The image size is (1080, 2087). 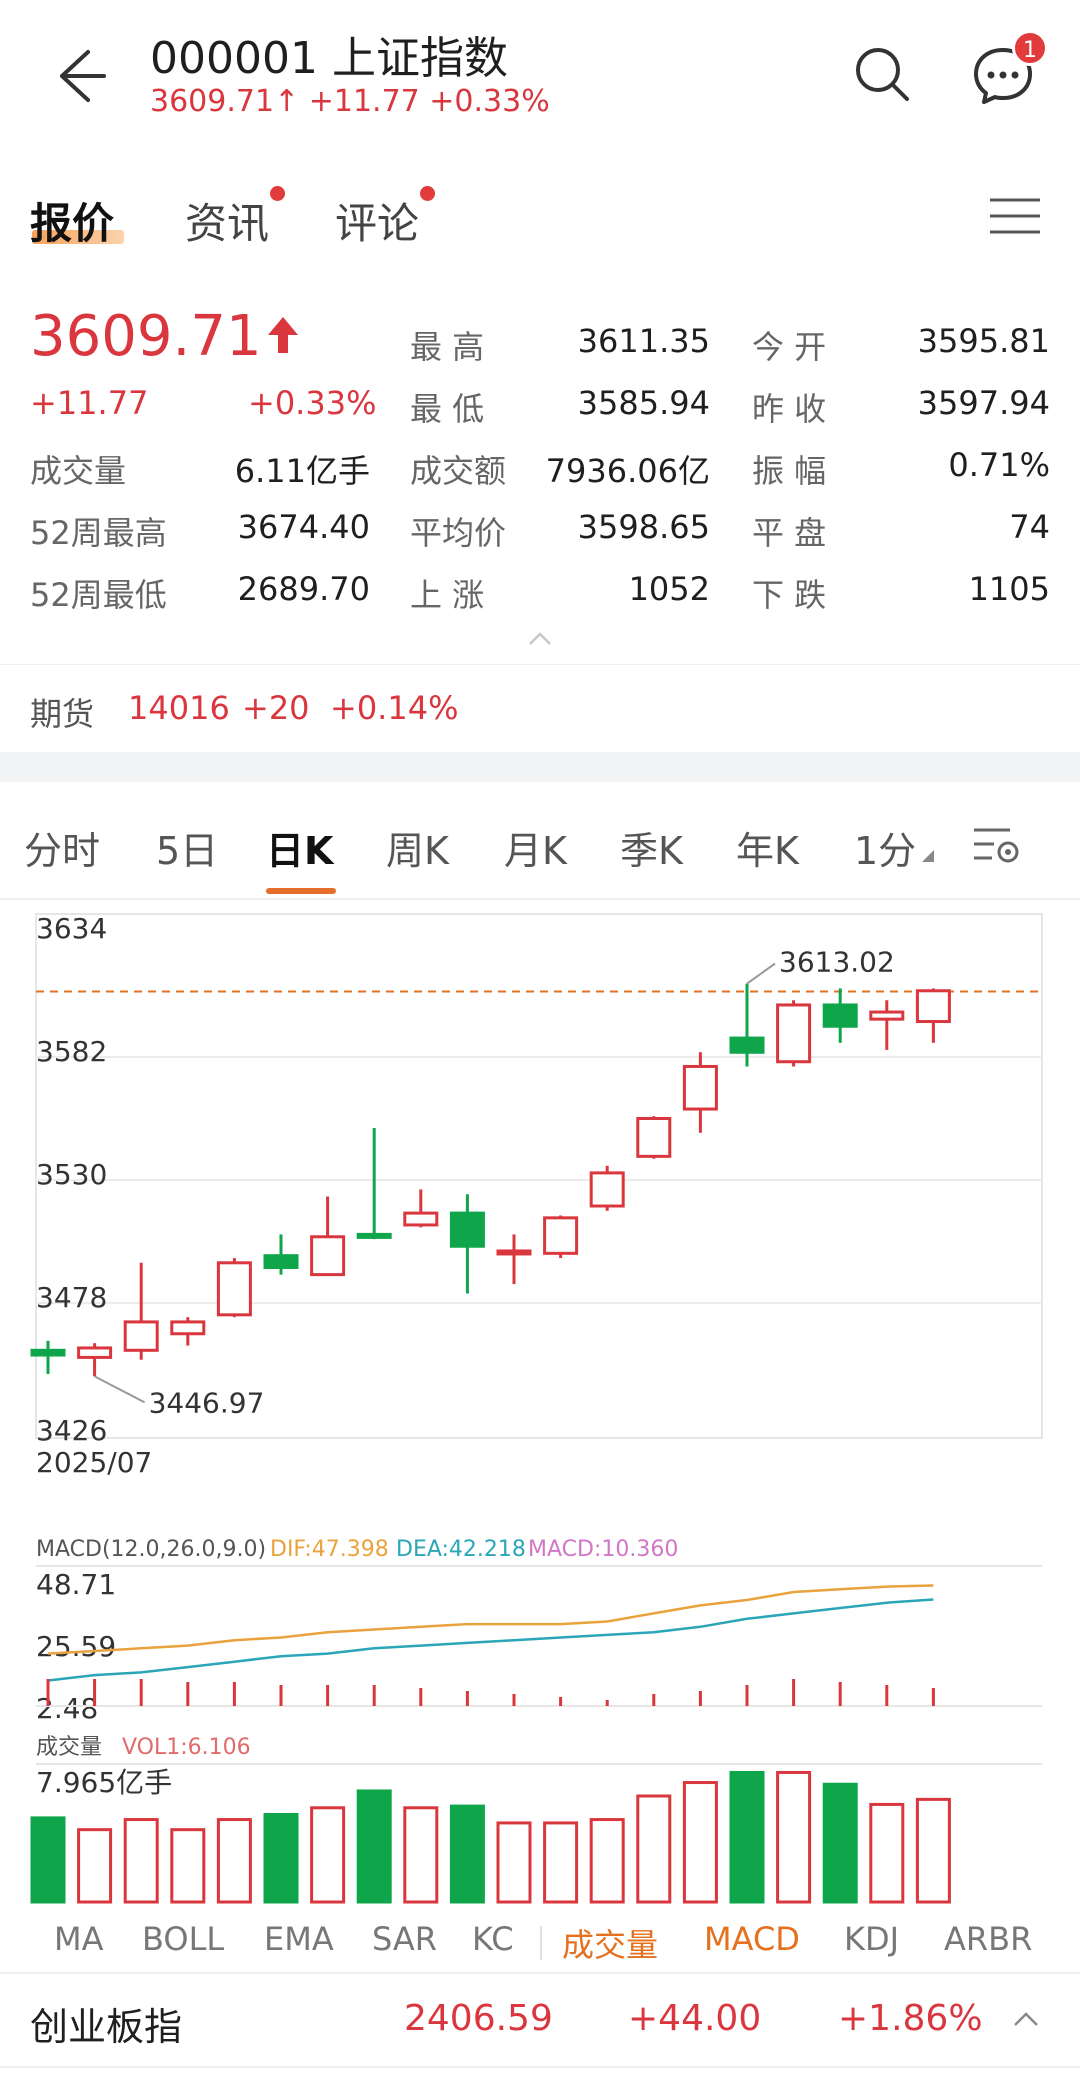 I want to click on chart-tab-underline, so click(x=301, y=891).